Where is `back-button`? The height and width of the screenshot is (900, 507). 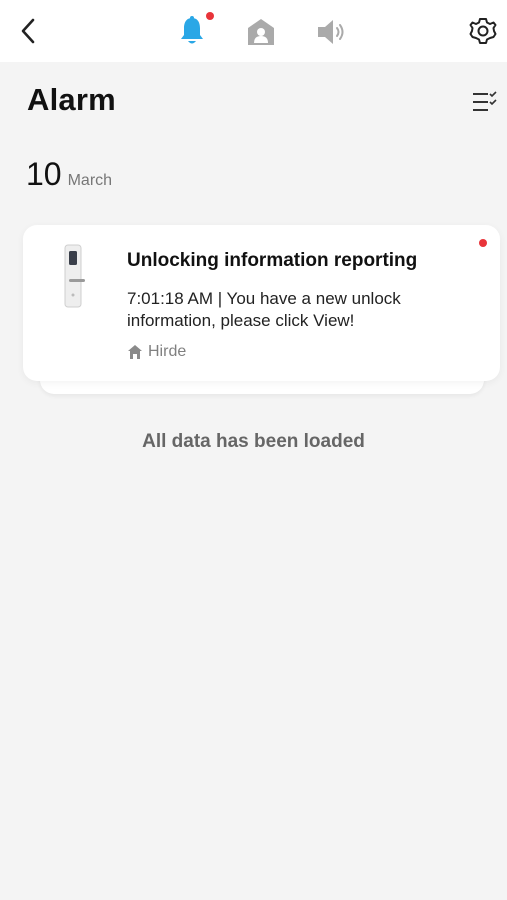 back-button is located at coordinates (28, 31).